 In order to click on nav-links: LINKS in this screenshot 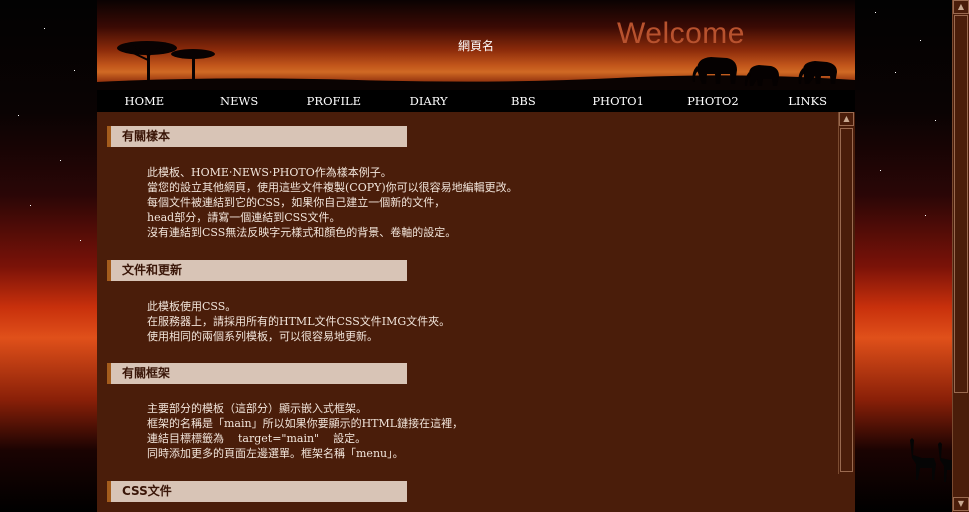, I will do `click(807, 101)`.